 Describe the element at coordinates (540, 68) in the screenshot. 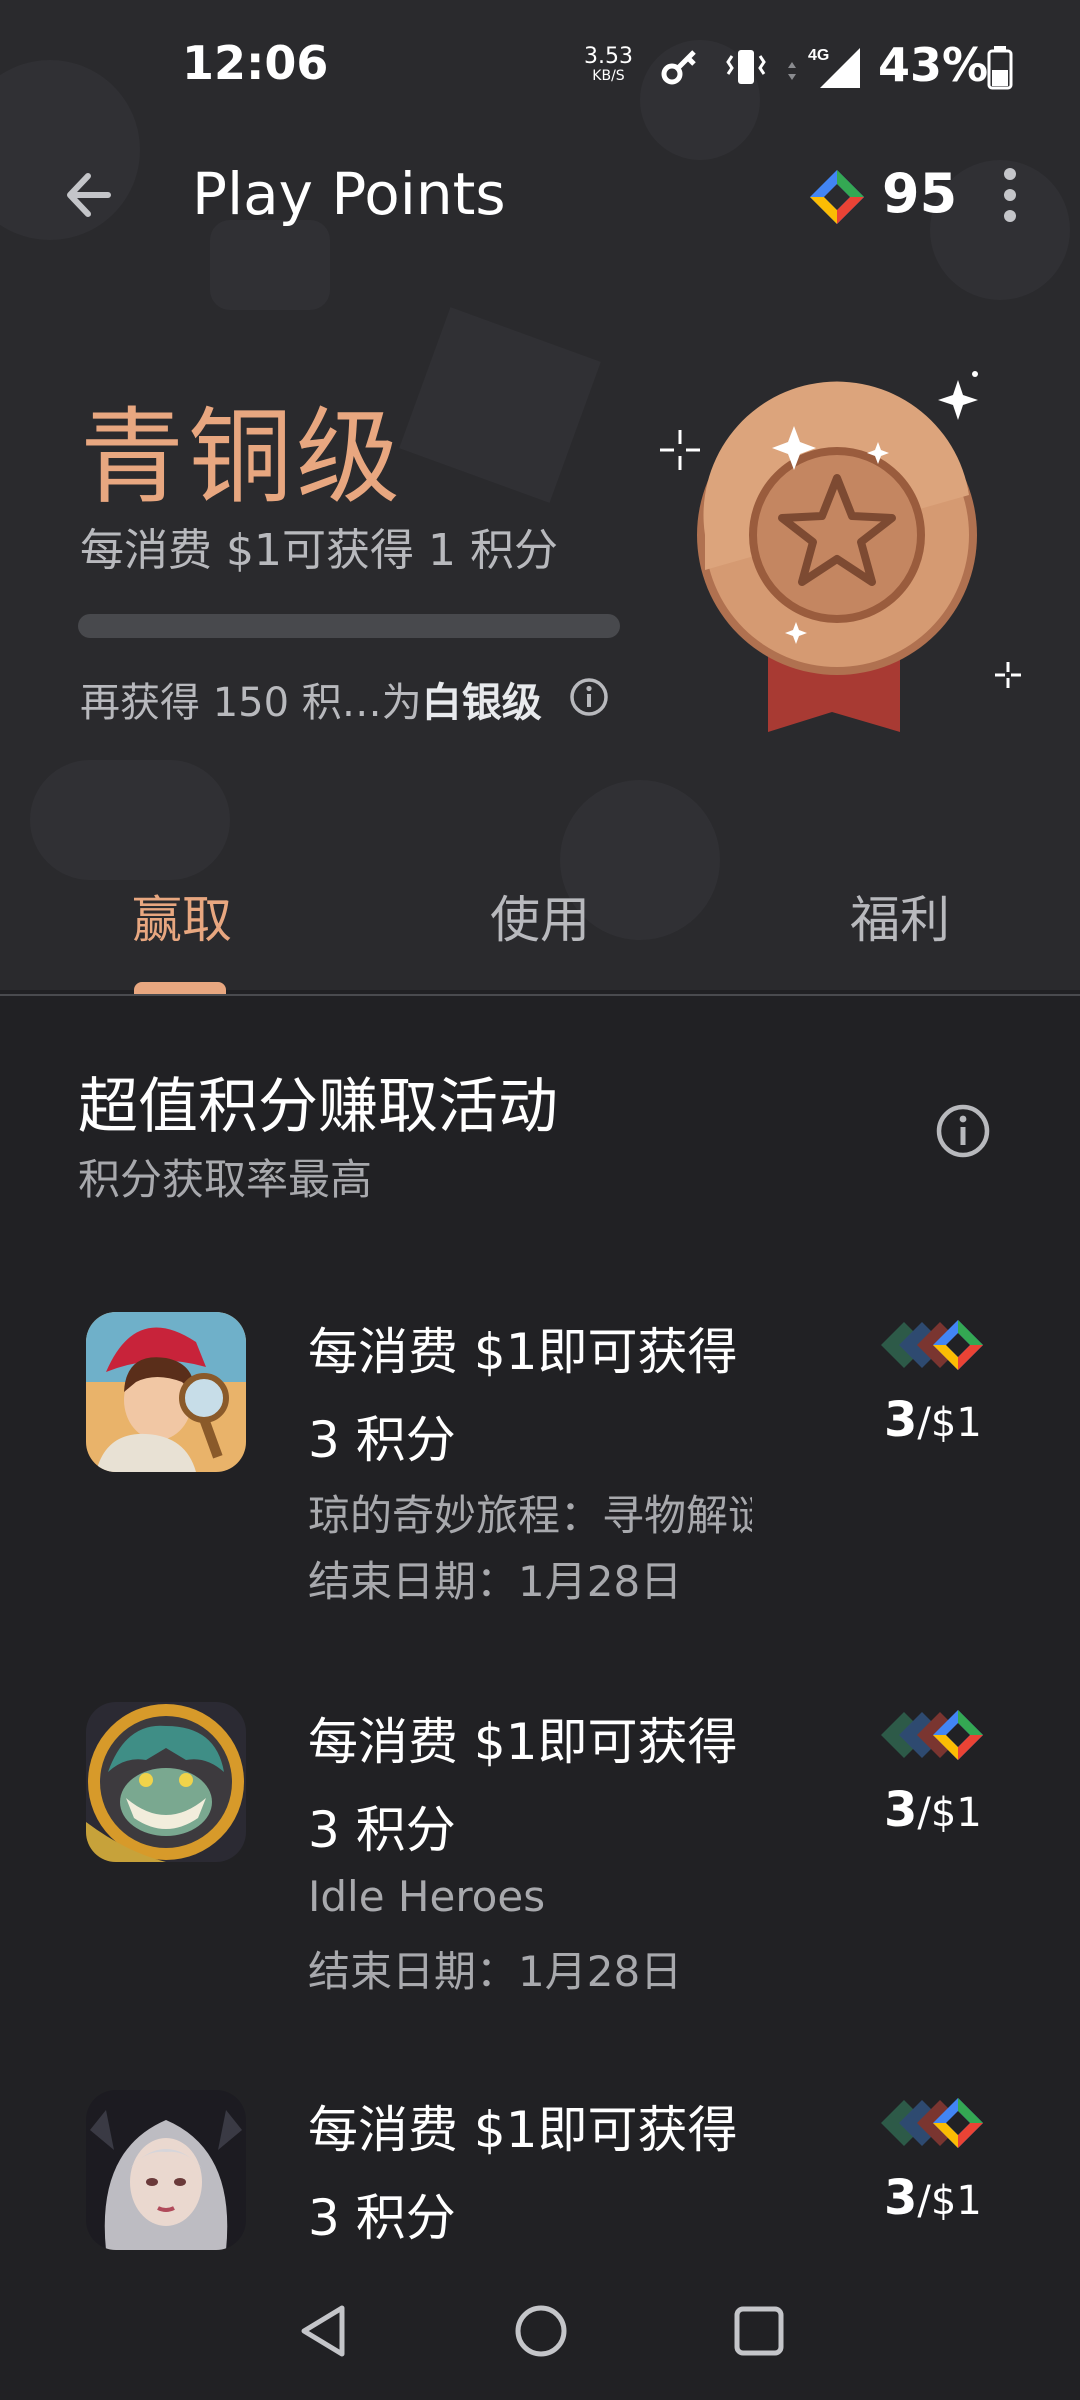

I see `status-bar: 12:06 3.53 KB/S 4G 43%` at that location.